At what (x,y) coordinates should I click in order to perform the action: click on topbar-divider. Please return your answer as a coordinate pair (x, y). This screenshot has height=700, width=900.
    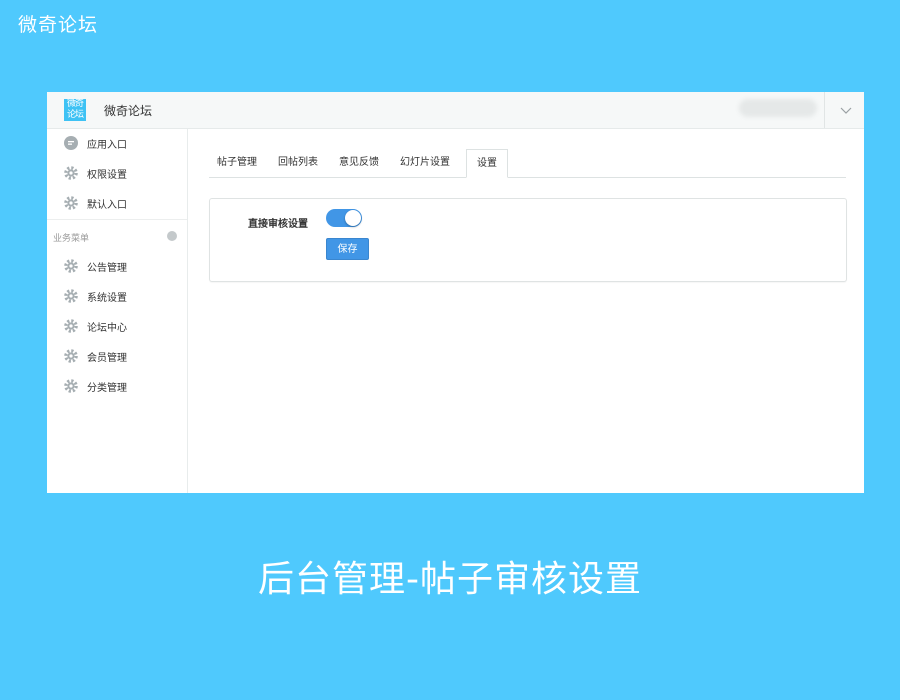
    Looking at the image, I should click on (824, 110).